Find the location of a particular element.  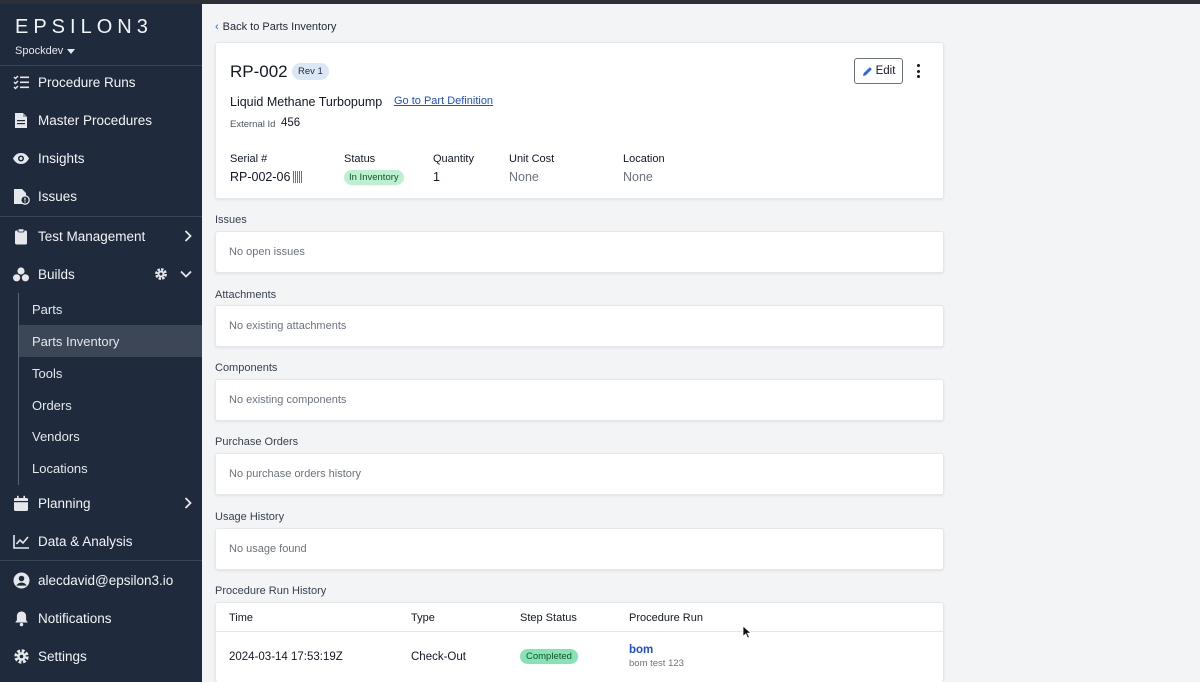

more-options-icon is located at coordinates (918, 71).